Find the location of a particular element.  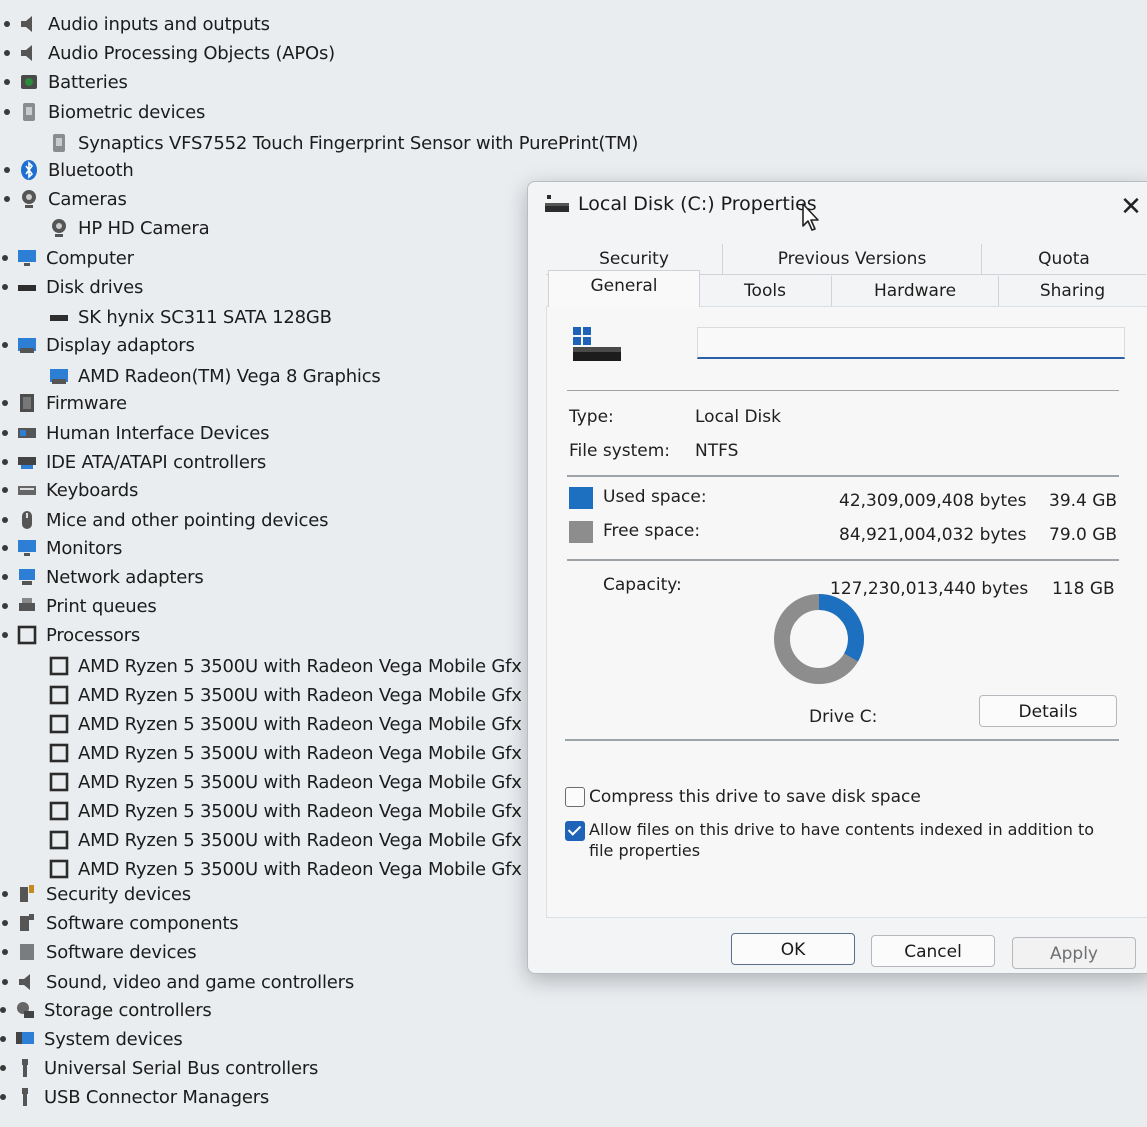

tab-sharing: Sharing is located at coordinates (1072, 291).